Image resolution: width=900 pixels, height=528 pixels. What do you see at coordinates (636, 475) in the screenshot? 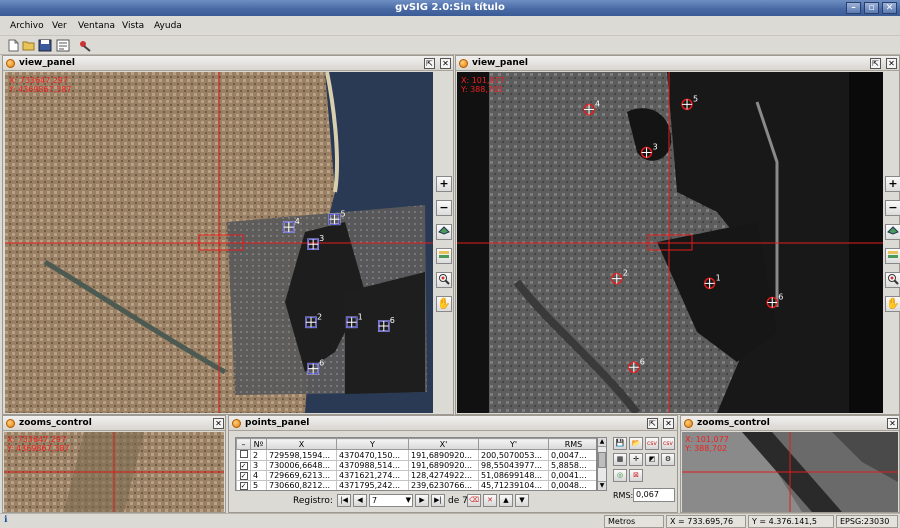
I see `cancel-icon: ⊠` at bounding box center [636, 475].